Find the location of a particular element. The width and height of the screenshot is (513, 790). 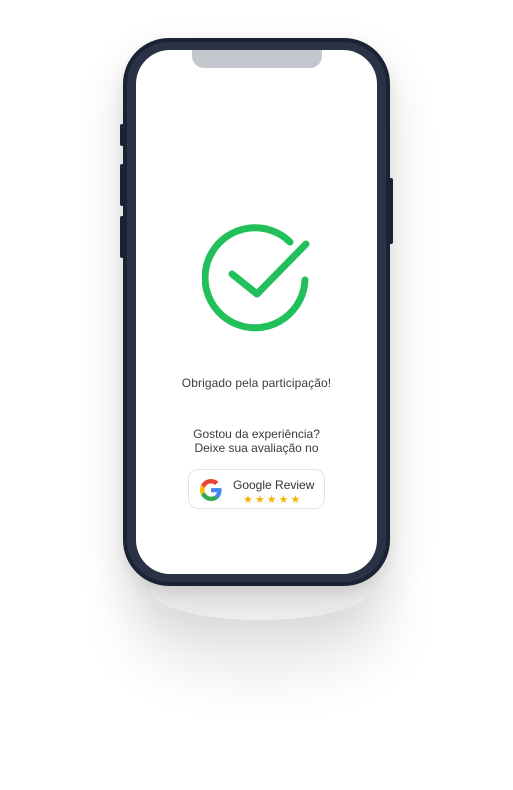

mute-switch is located at coordinates (122, 135).